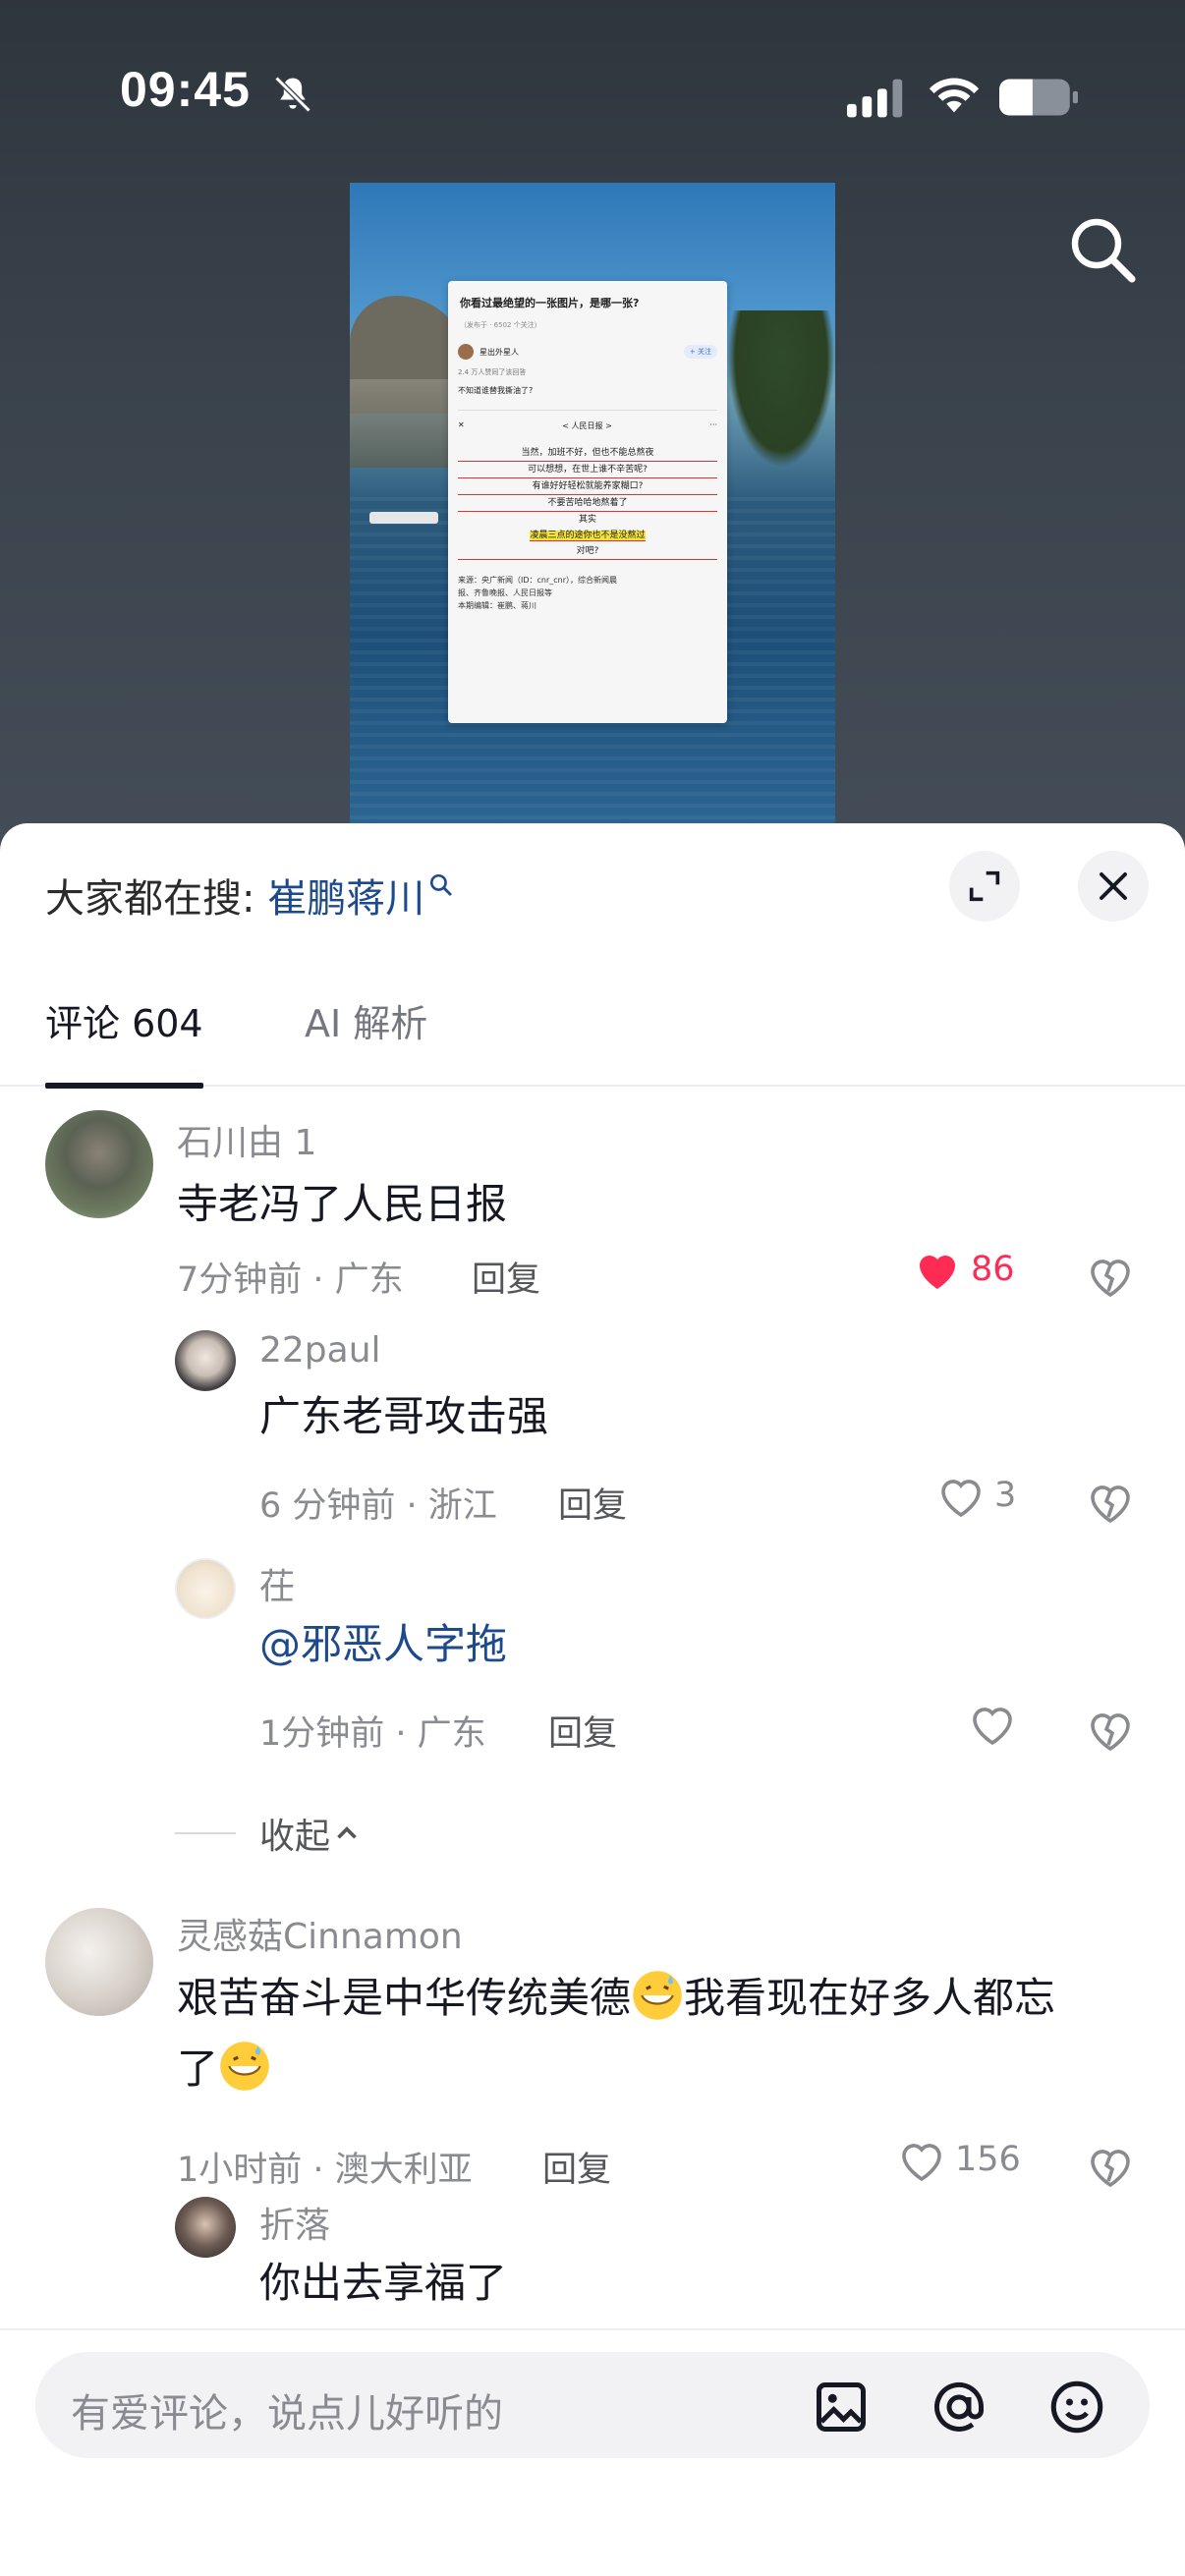  Describe the element at coordinates (294, 2222) in the screenshot. I see `reply-username: 折落` at that location.